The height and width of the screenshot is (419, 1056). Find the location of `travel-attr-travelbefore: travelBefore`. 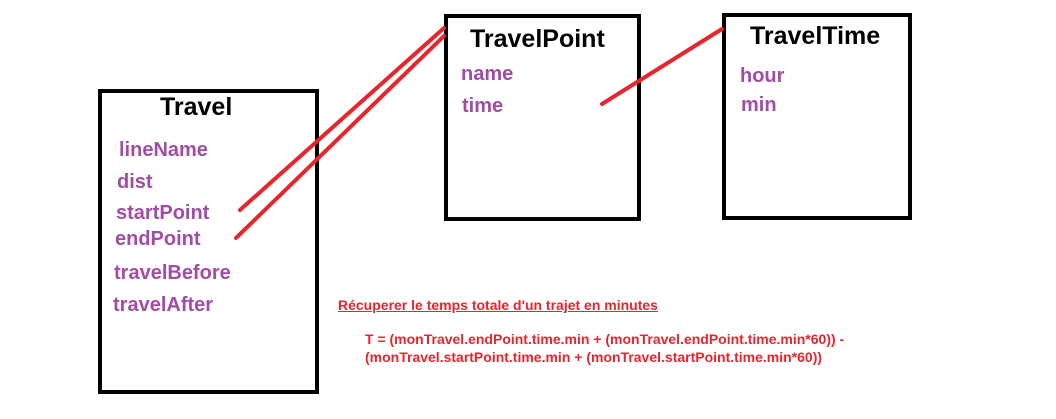

travel-attr-travelbefore: travelBefore is located at coordinates (172, 273).